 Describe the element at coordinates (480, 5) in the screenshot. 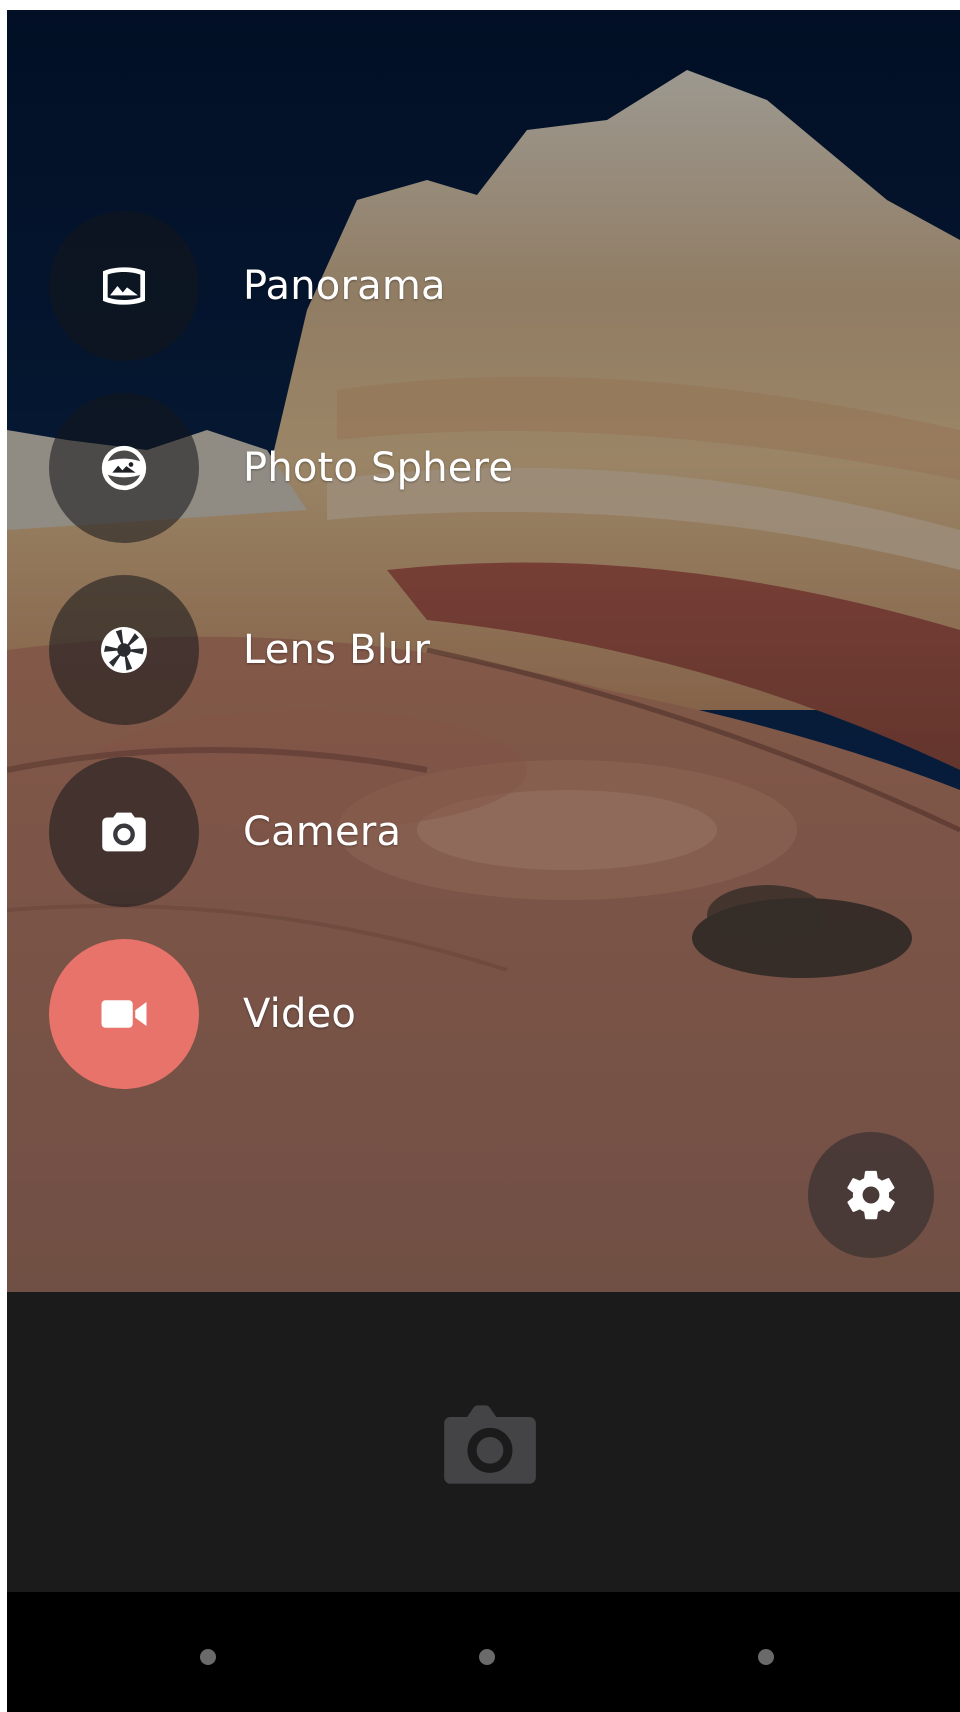

I see `top-edge` at that location.